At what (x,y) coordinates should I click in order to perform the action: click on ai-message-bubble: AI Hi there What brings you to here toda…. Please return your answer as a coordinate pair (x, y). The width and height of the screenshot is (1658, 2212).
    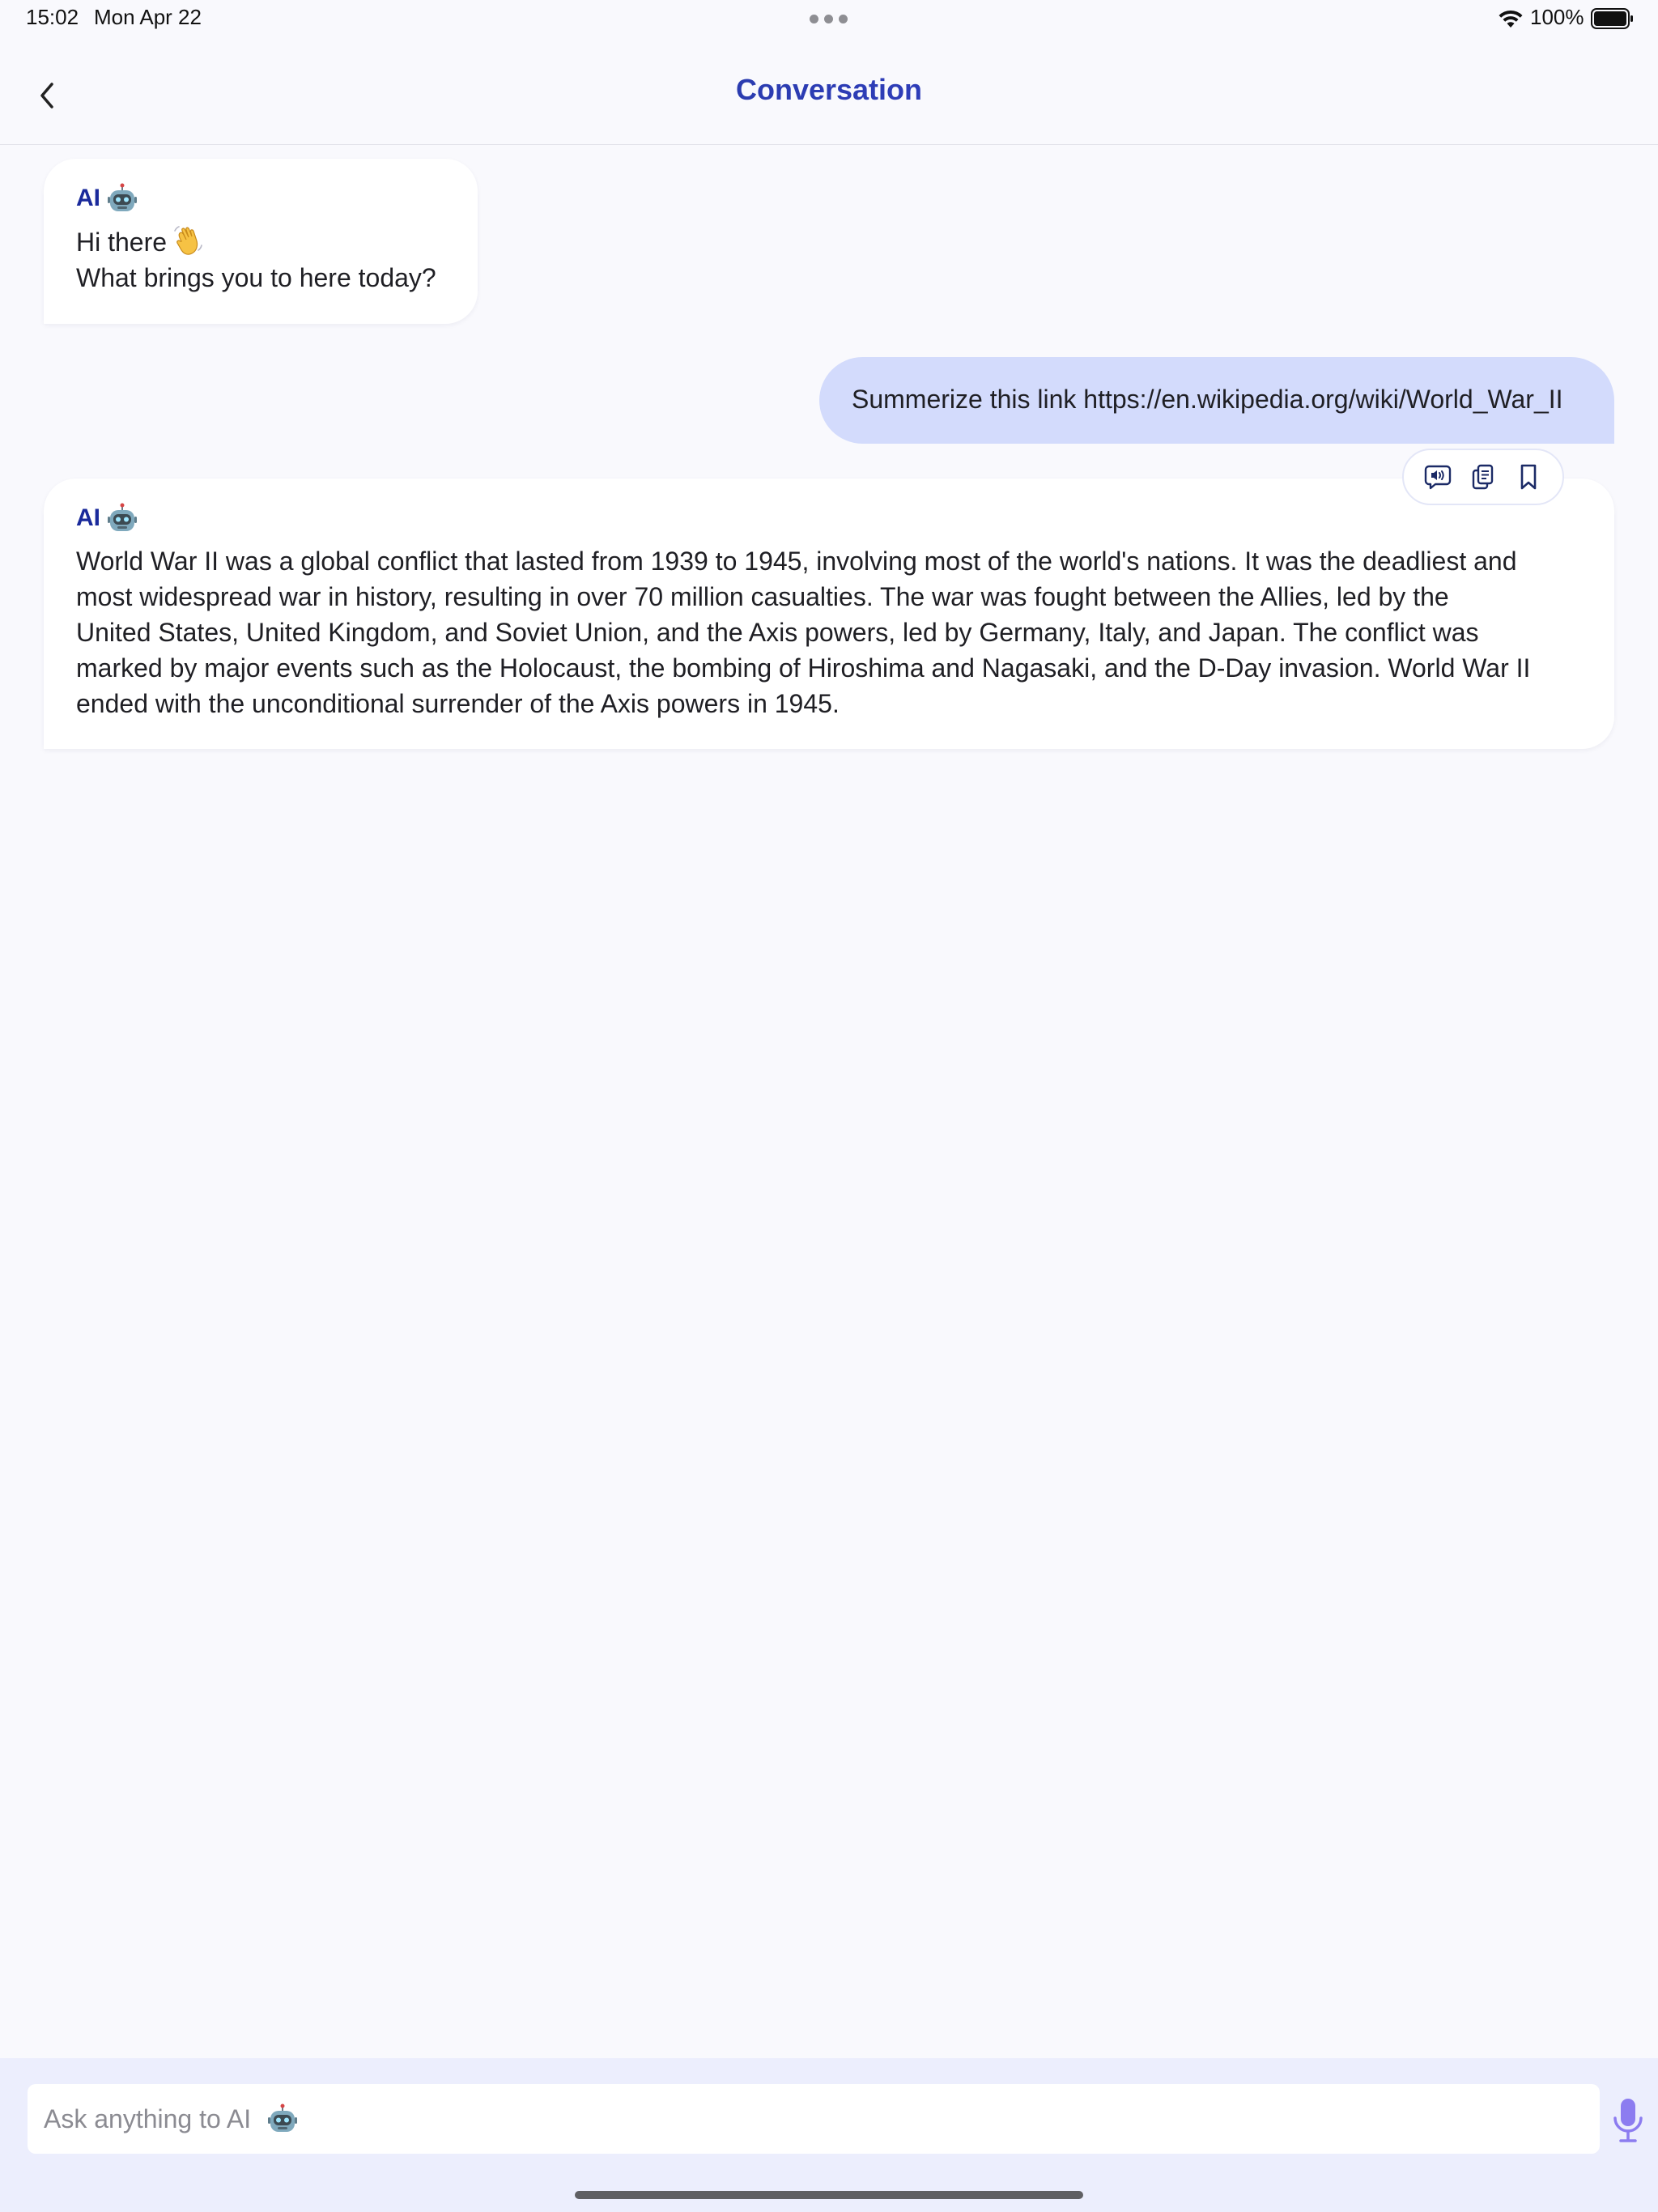
    Looking at the image, I should click on (261, 242).